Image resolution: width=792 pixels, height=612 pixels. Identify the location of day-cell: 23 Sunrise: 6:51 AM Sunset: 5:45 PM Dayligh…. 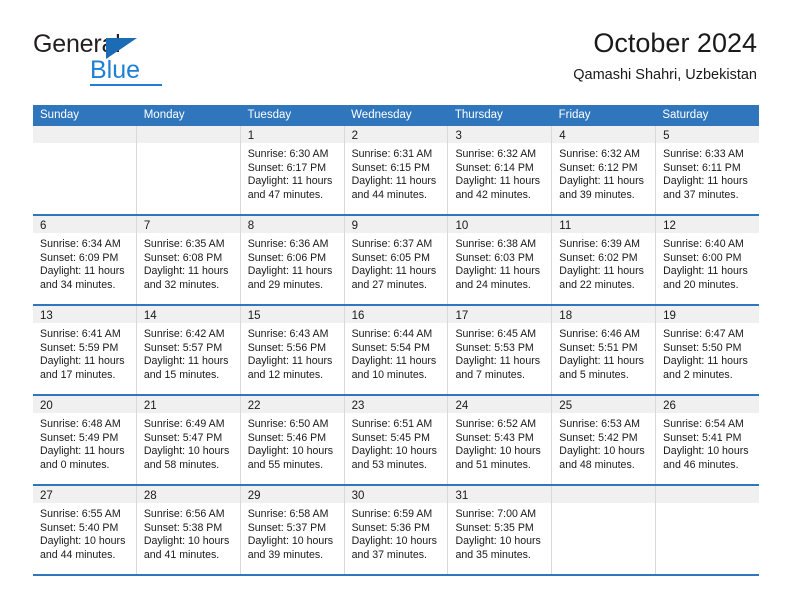
(396, 440).